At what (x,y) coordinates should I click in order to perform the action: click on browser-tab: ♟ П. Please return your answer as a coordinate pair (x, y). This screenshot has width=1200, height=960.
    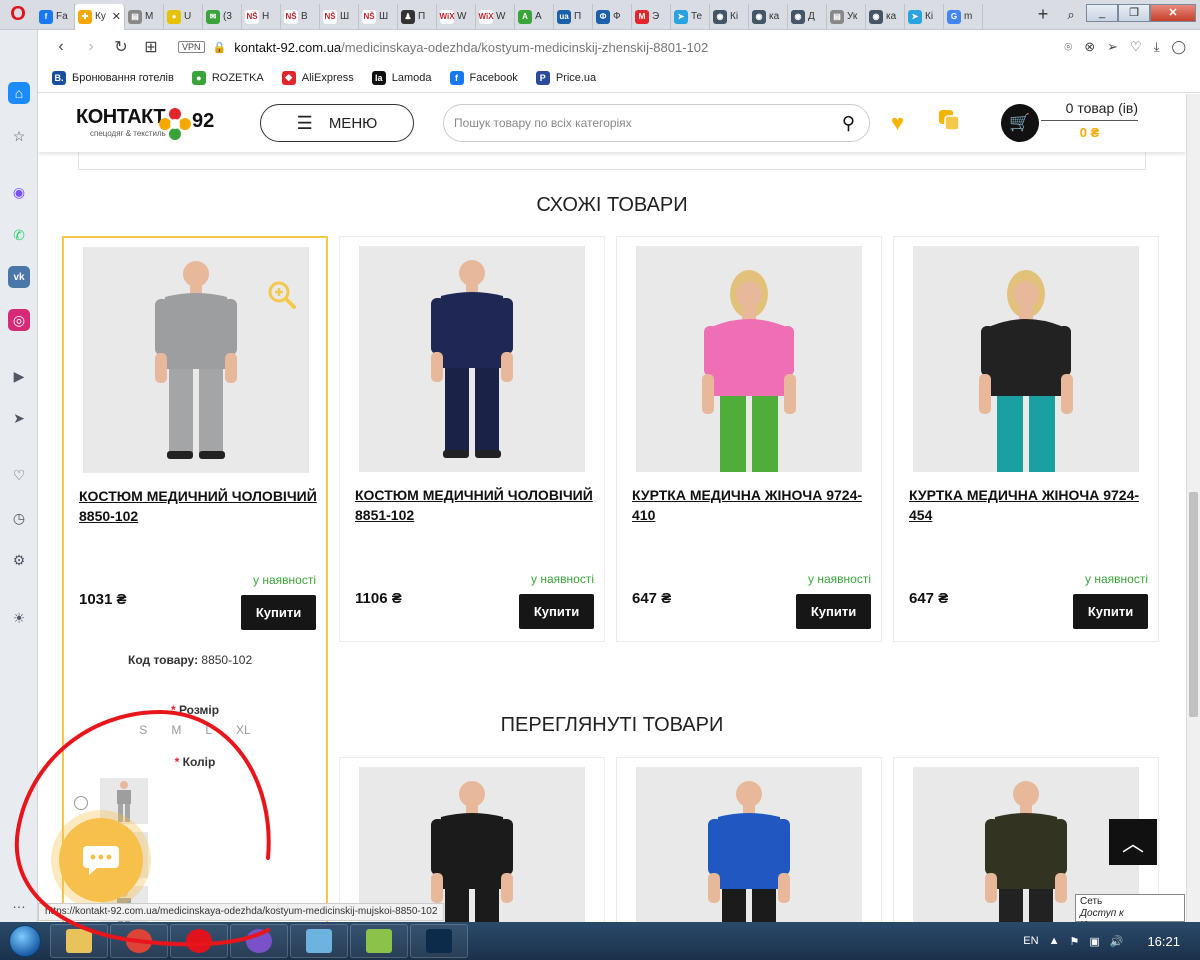
    Looking at the image, I should click on (417, 16).